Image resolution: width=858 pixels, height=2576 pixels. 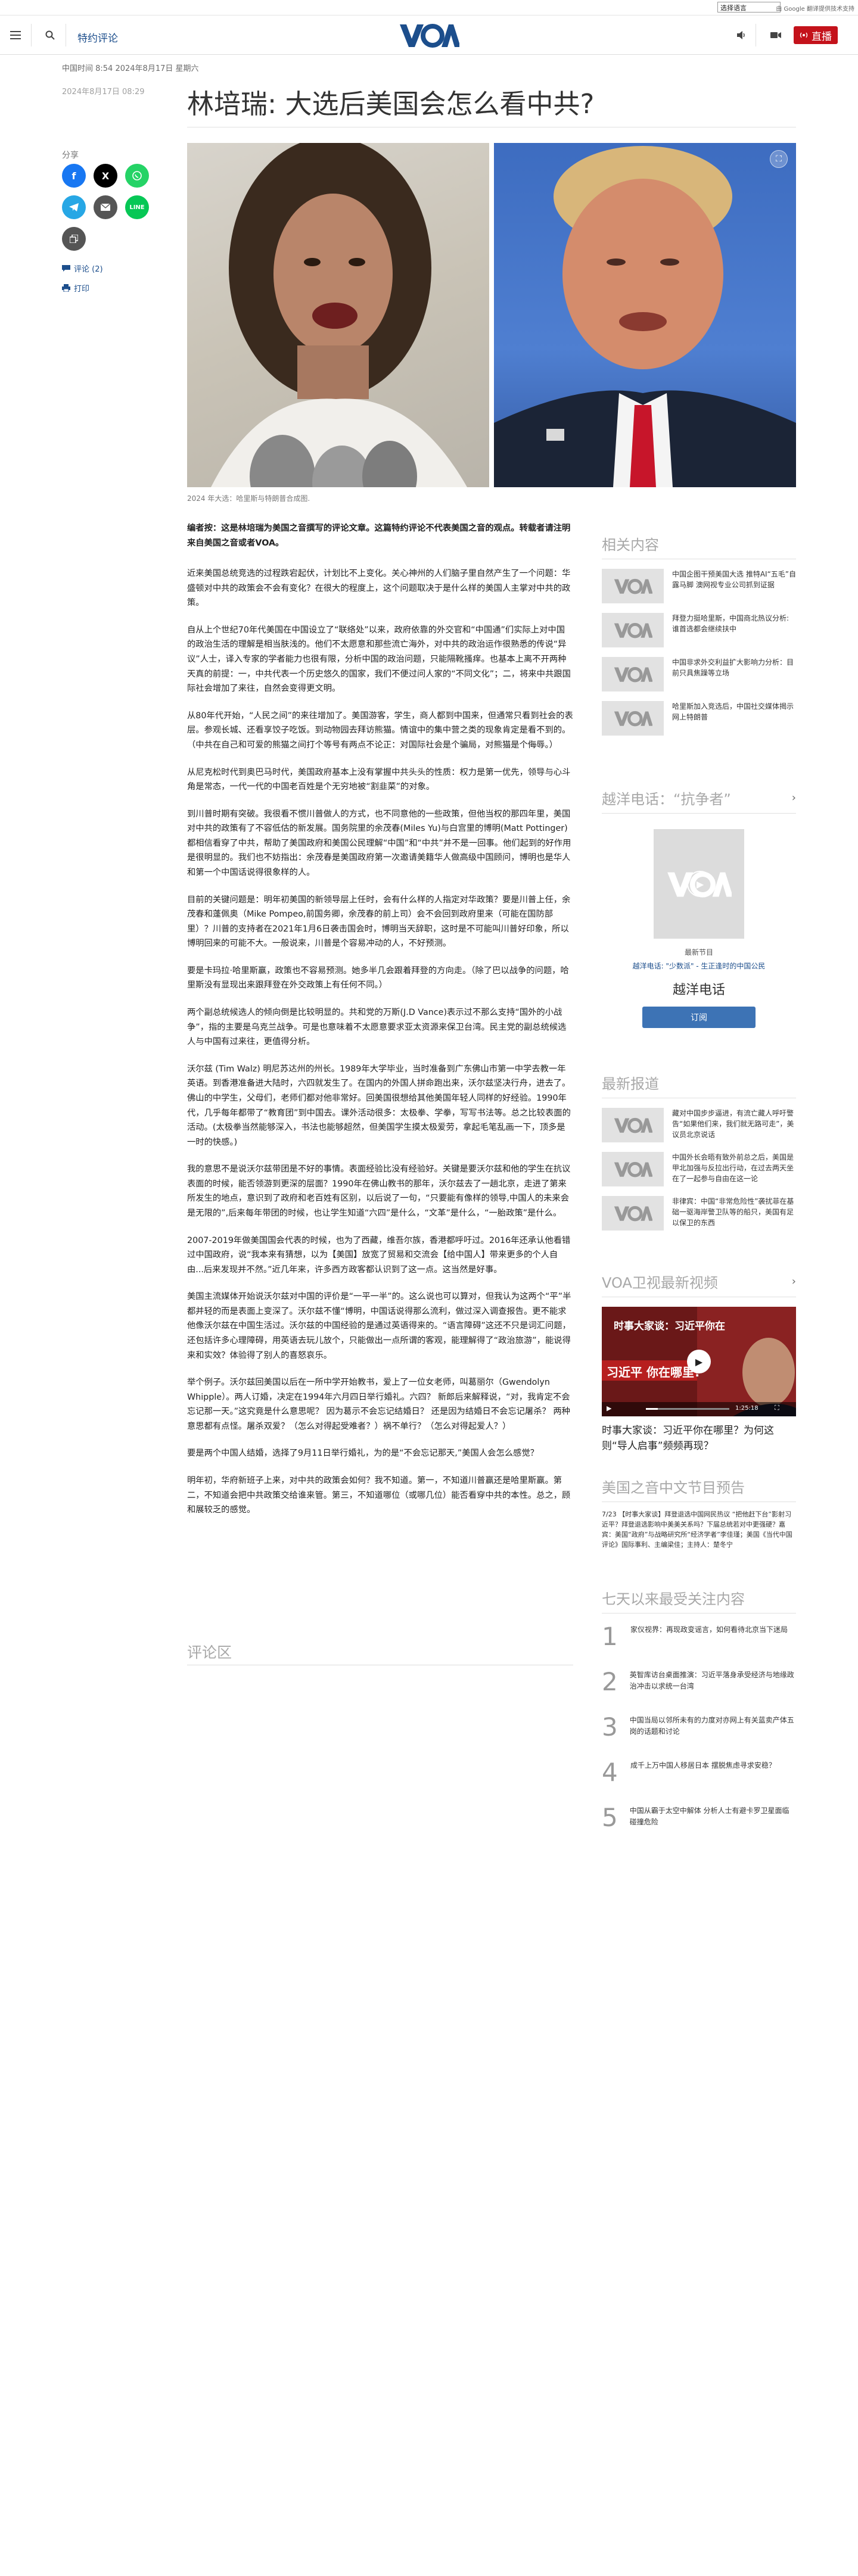 What do you see at coordinates (610, 1772) in the screenshot?
I see `rank-number: 4` at bounding box center [610, 1772].